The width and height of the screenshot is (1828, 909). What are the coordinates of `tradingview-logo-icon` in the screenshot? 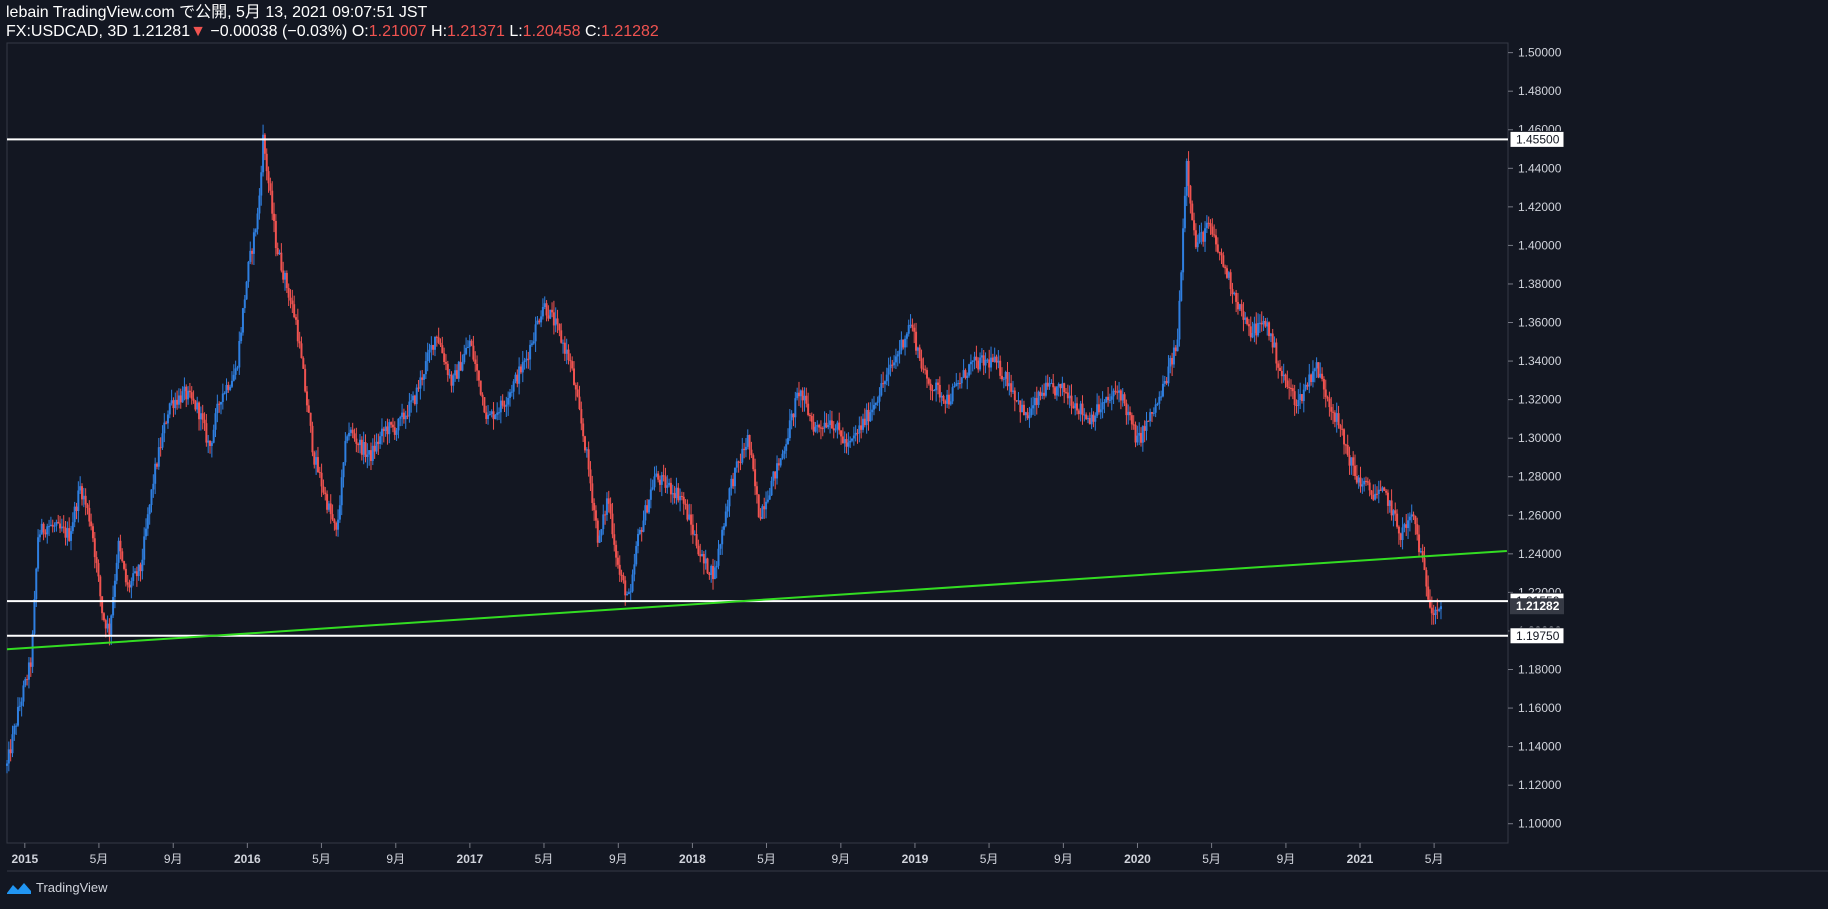 It's located at (19, 888).